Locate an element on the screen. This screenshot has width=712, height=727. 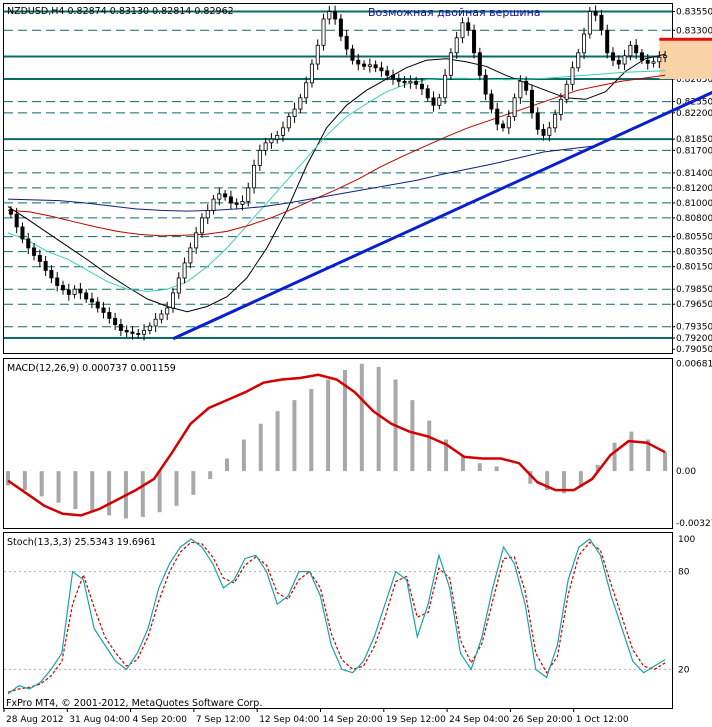
price-tick-label: 0.79850 is located at coordinates (694, 290).